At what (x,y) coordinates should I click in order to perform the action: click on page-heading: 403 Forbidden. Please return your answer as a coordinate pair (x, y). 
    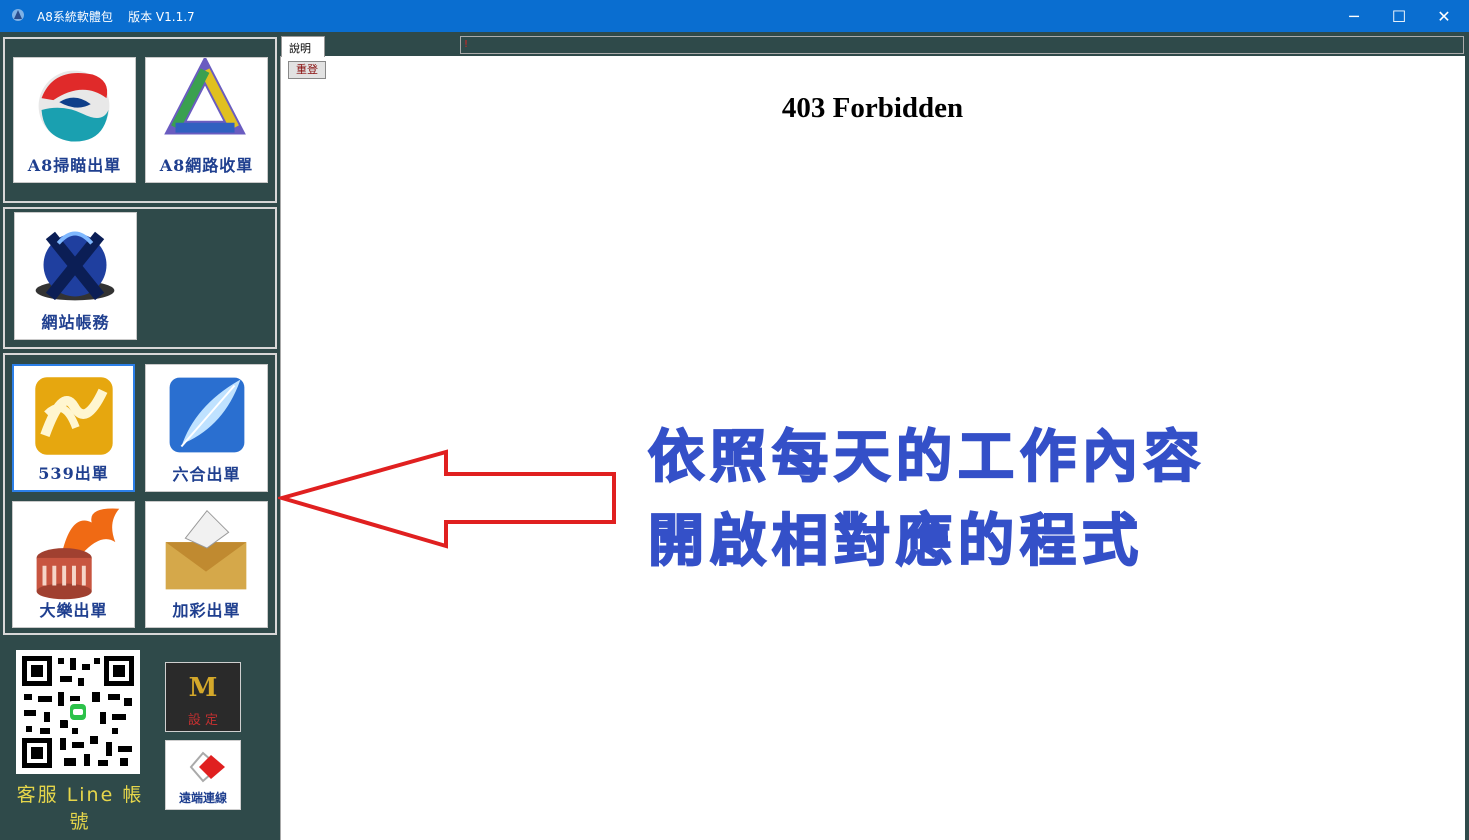
    Looking at the image, I should click on (872, 108).